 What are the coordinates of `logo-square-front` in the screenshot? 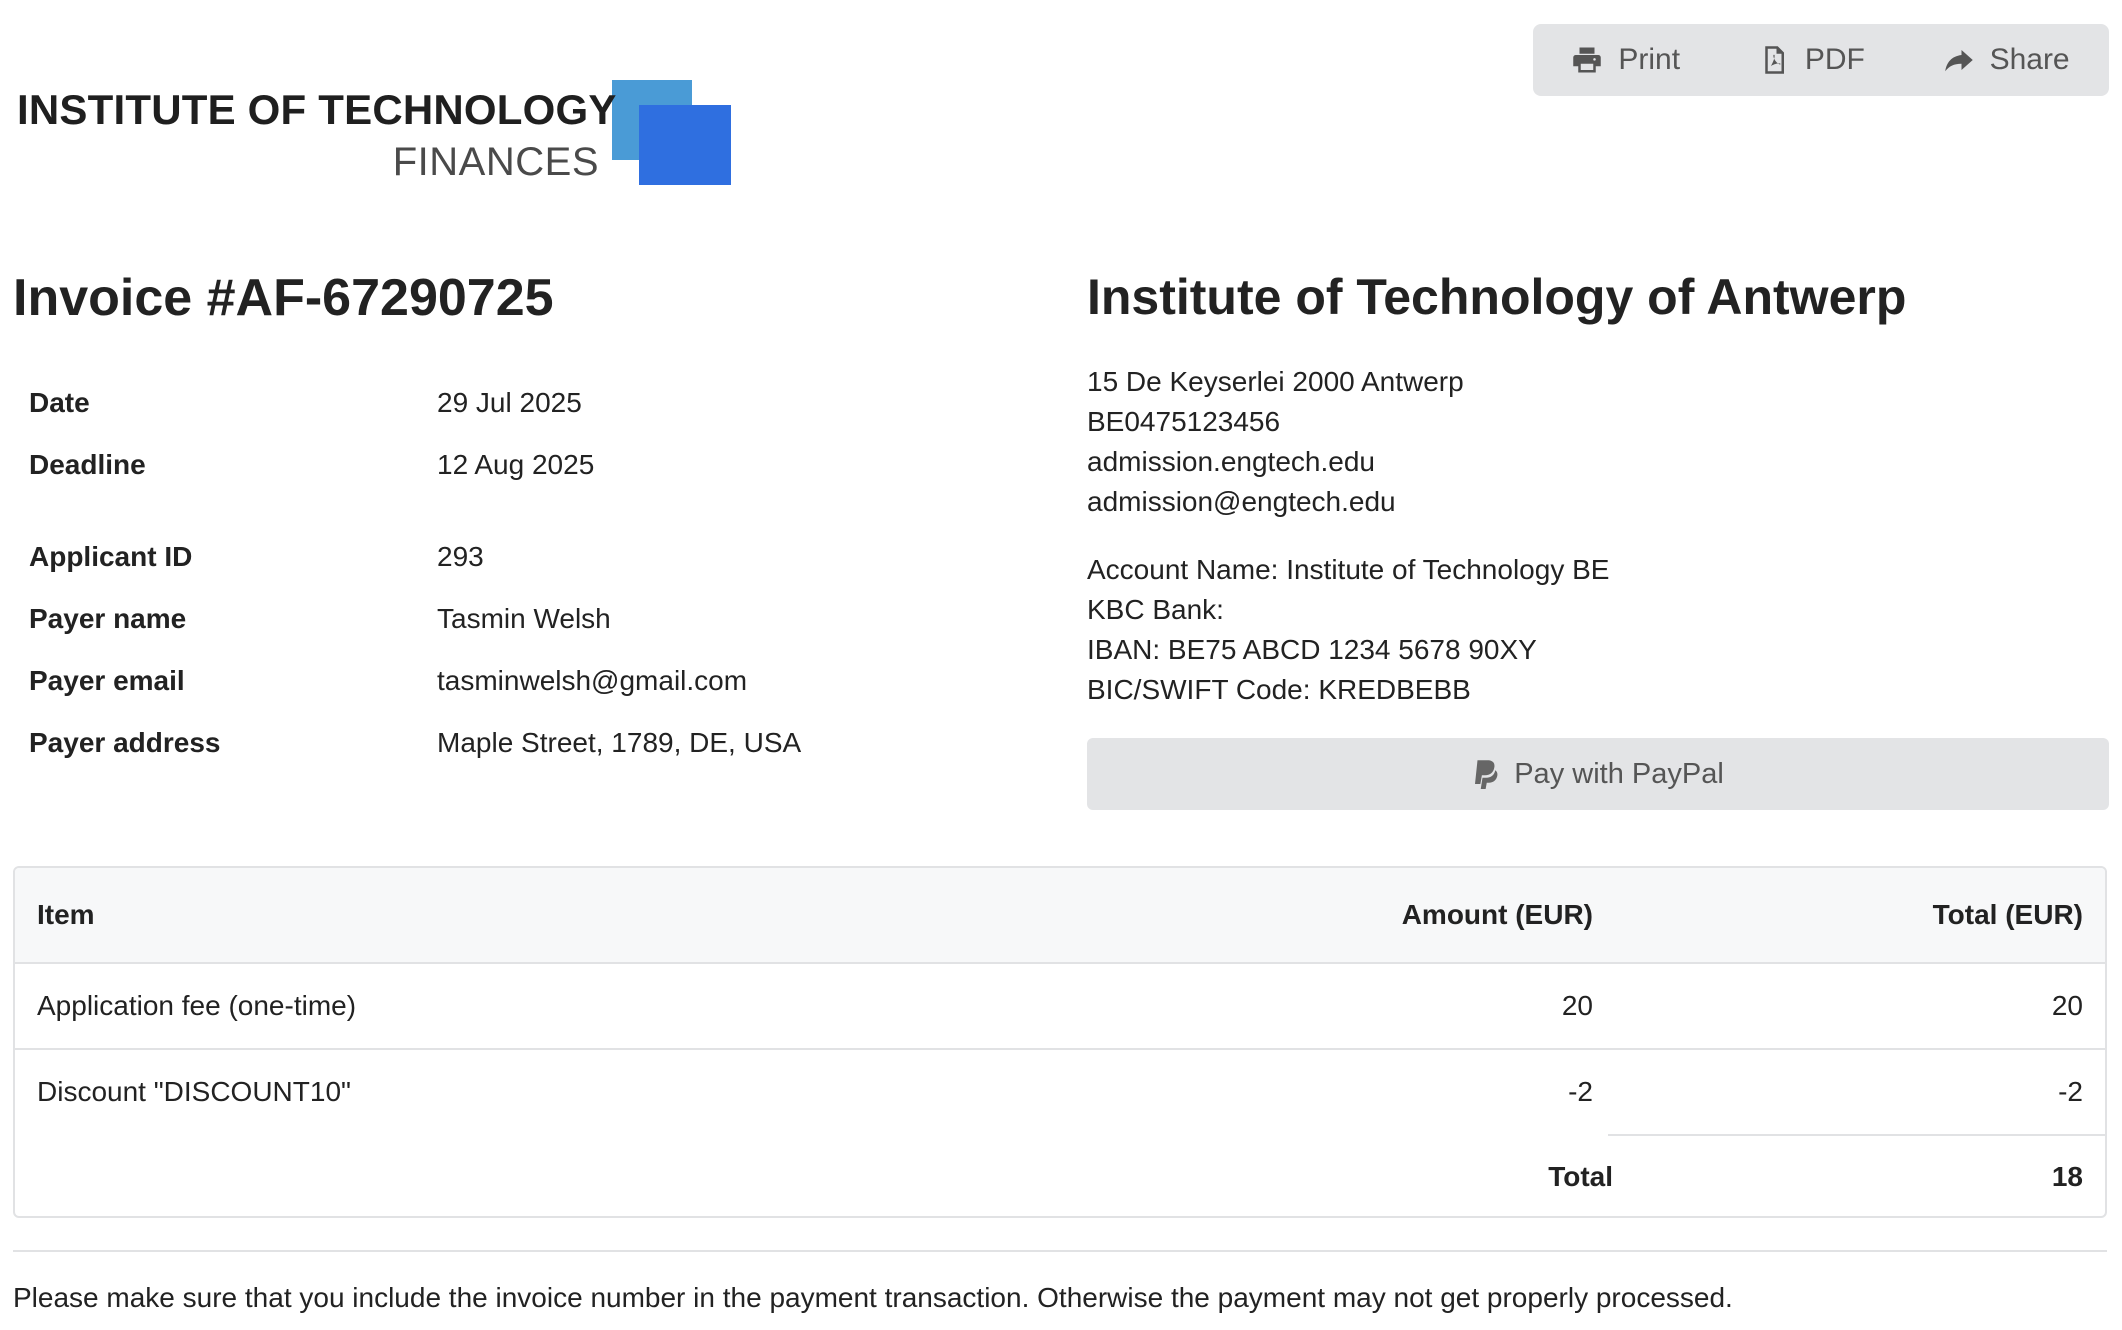 It's located at (685, 145).